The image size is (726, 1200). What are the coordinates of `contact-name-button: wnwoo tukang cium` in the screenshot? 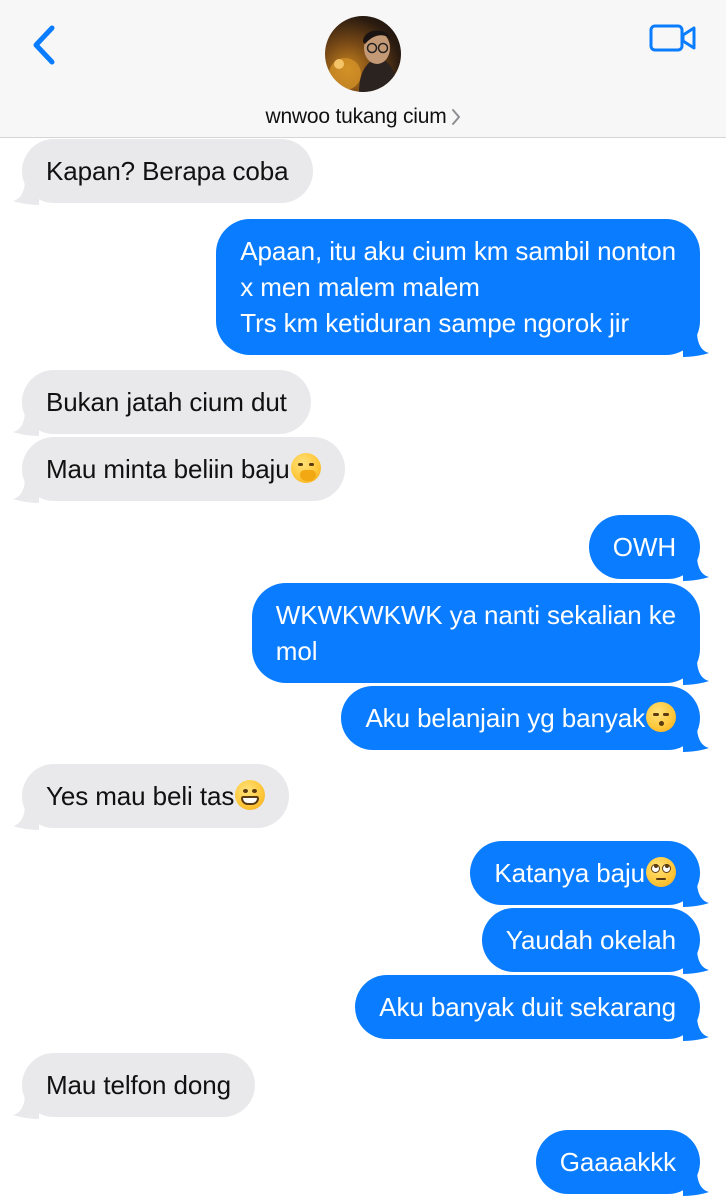 It's located at (363, 117).